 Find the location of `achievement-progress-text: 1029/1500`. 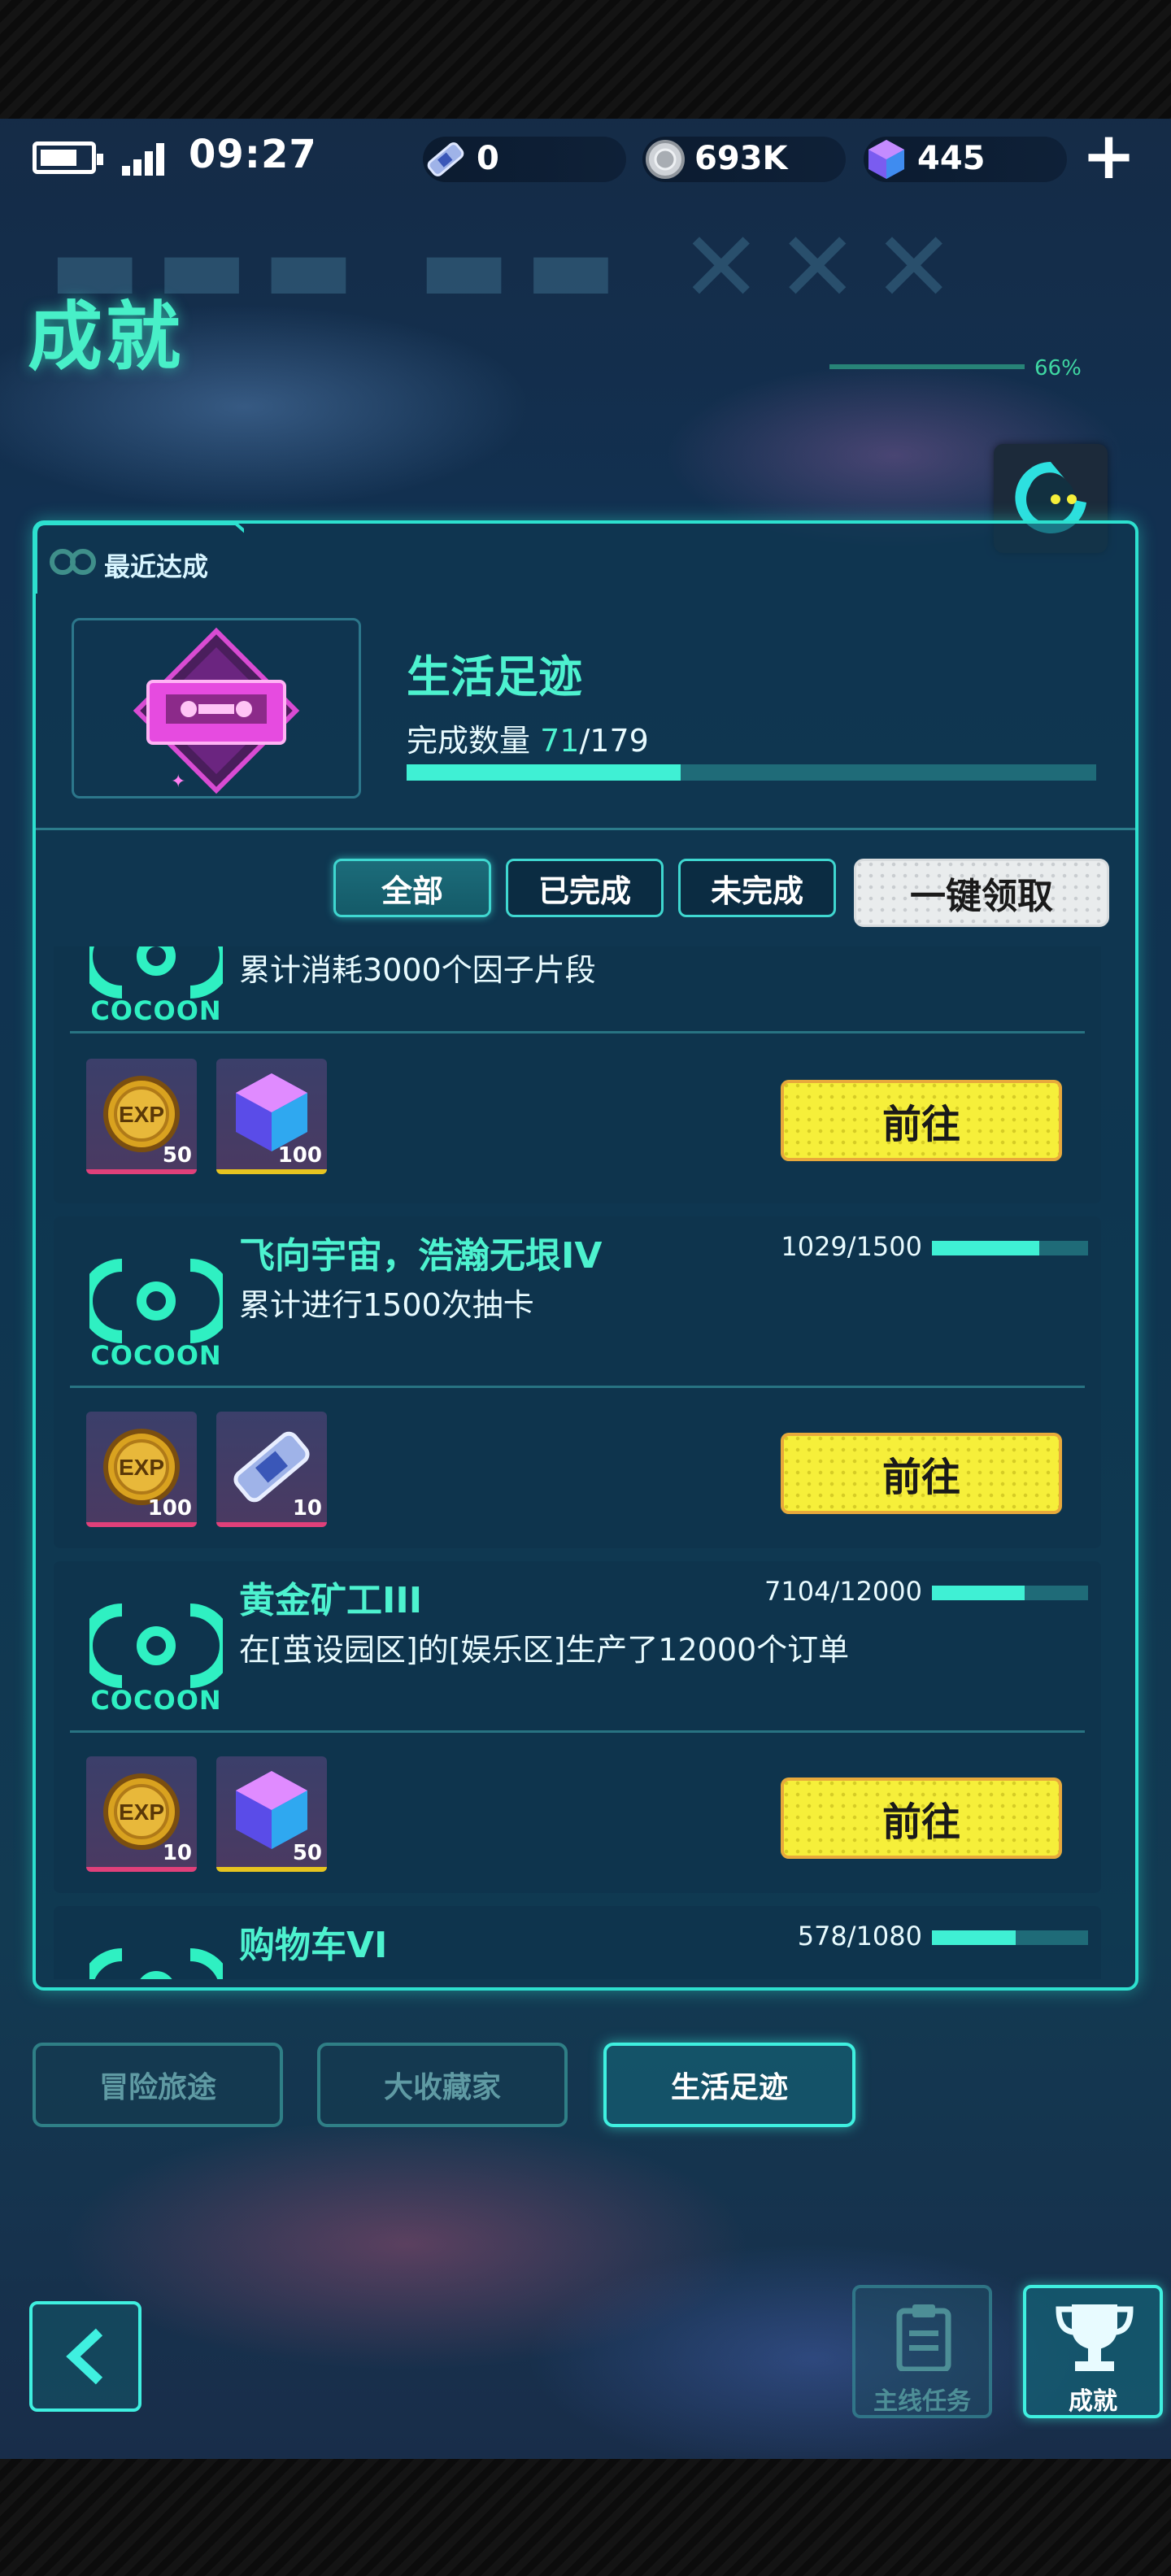

achievement-progress-text: 1029/1500 is located at coordinates (851, 1246).